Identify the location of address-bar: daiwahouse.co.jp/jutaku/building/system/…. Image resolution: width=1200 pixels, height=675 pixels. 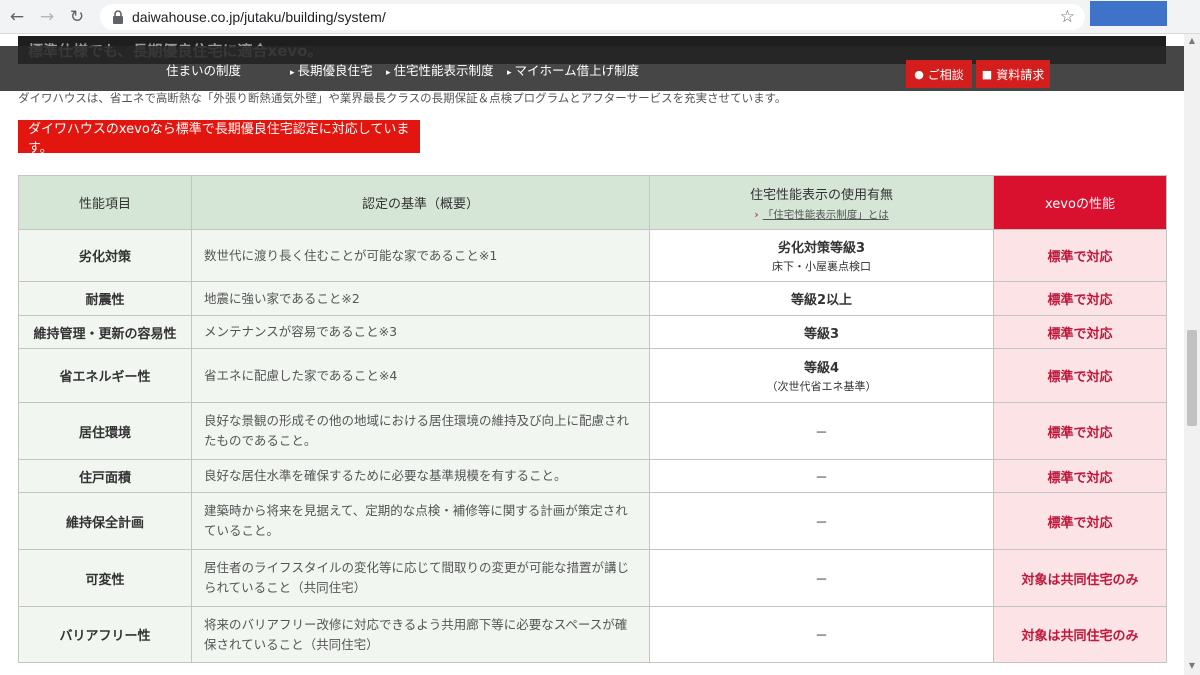
(592, 16).